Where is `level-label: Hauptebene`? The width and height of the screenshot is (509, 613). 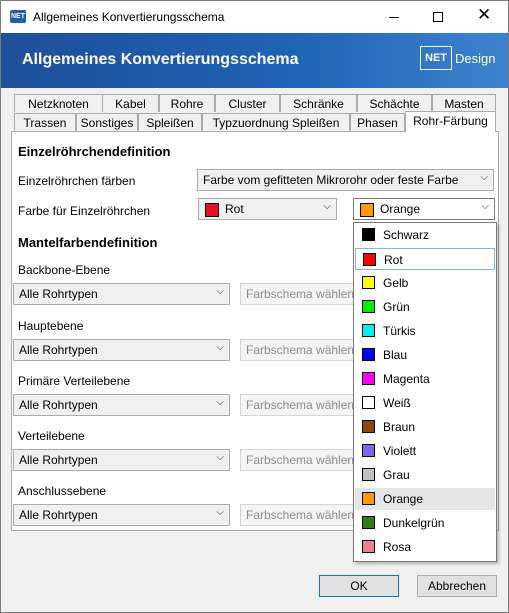
level-label: Hauptebene is located at coordinates (51, 326).